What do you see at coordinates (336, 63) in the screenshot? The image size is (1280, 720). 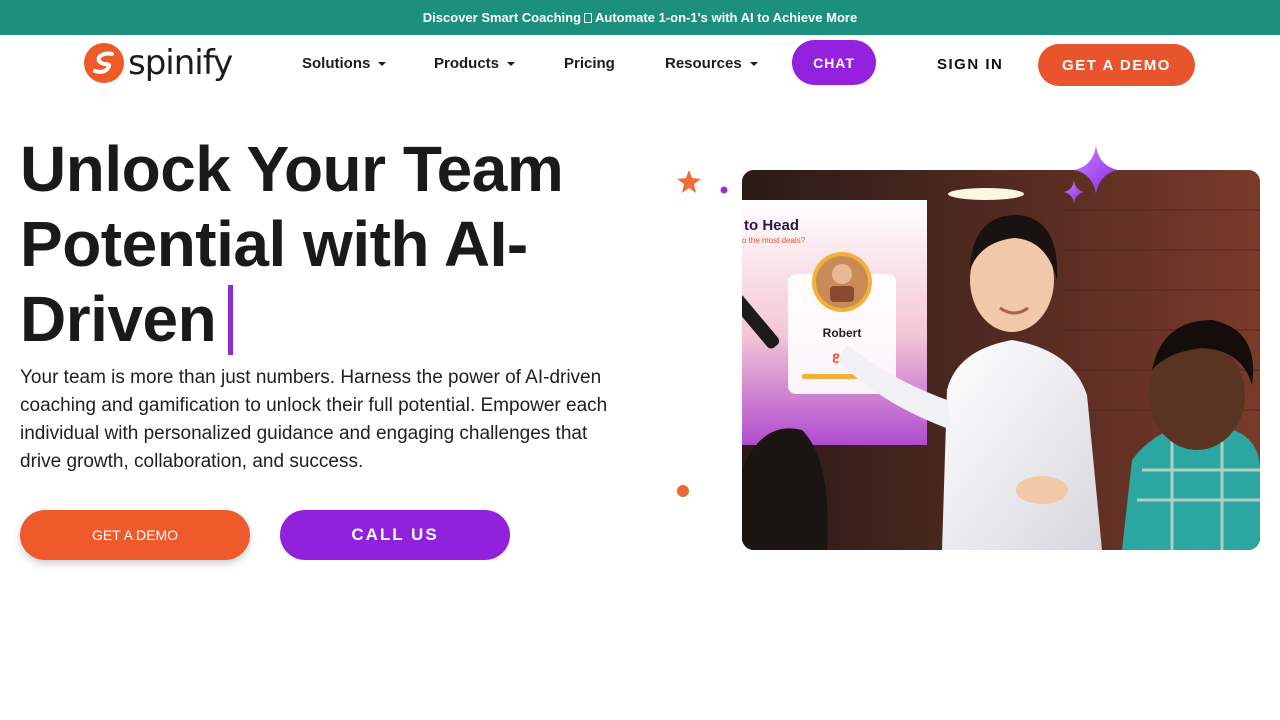 I see `nav-solutions-label: Solutions` at bounding box center [336, 63].